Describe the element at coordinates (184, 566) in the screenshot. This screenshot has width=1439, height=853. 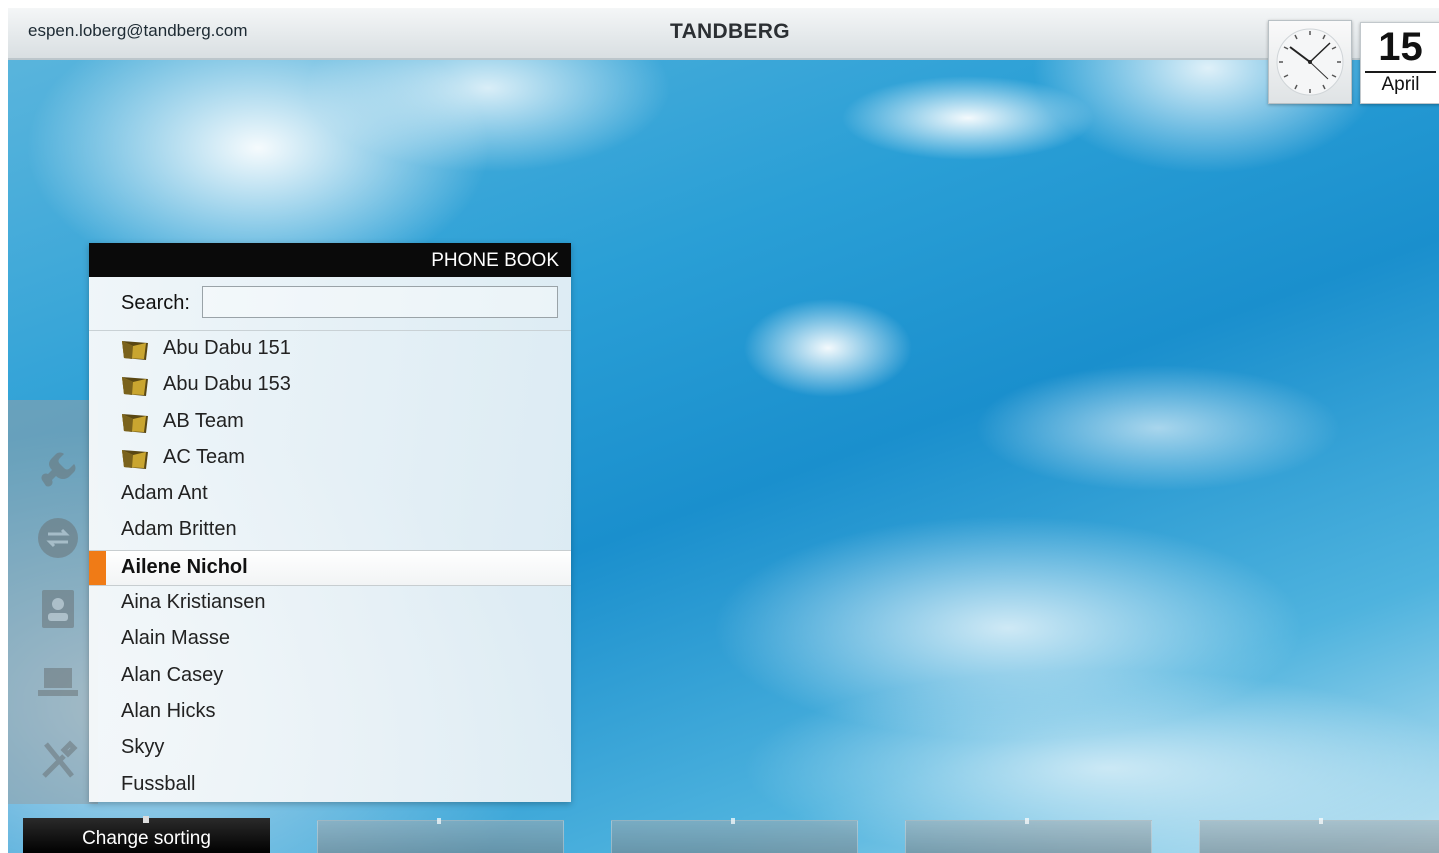
I see `list-item-label: Ailene Nichol` at that location.